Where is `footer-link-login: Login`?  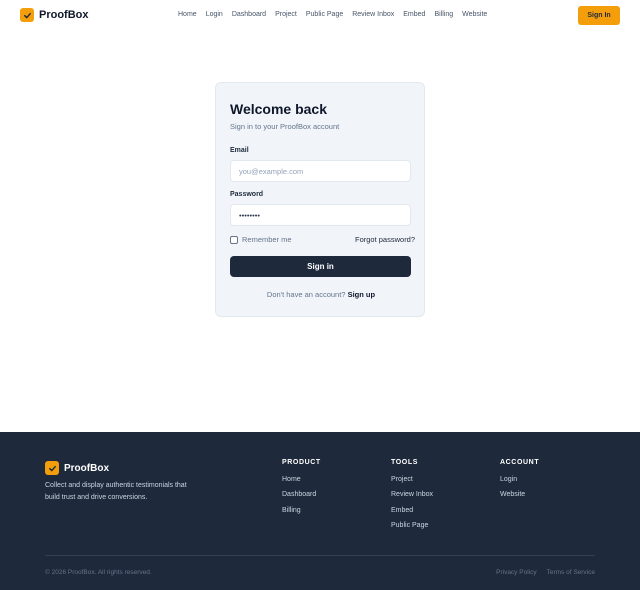 footer-link-login: Login is located at coordinates (508, 479).